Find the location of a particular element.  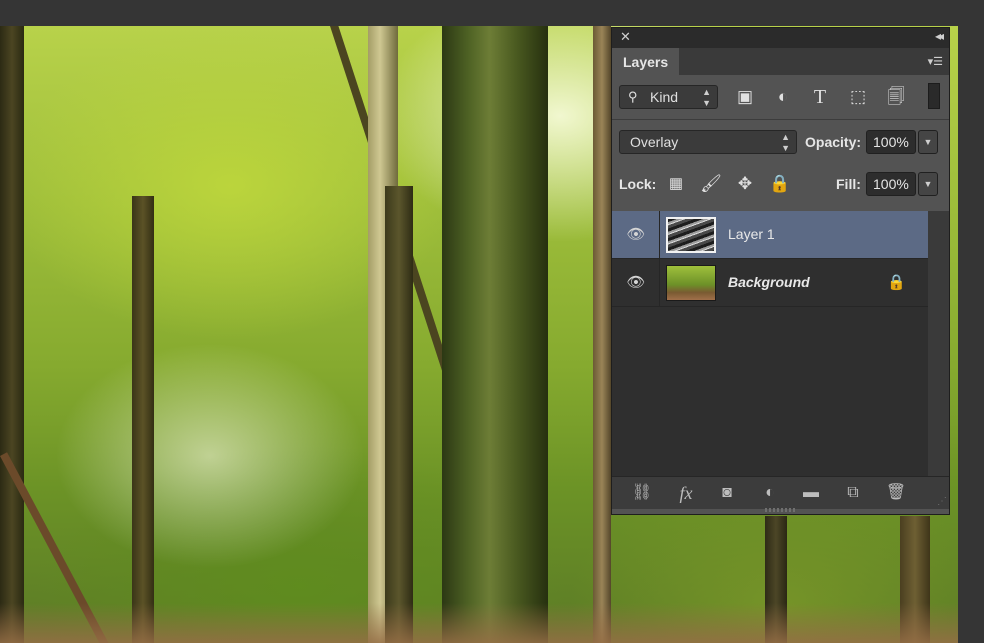

layer-row-background: 👁 Background 🔒 is located at coordinates (770, 283).